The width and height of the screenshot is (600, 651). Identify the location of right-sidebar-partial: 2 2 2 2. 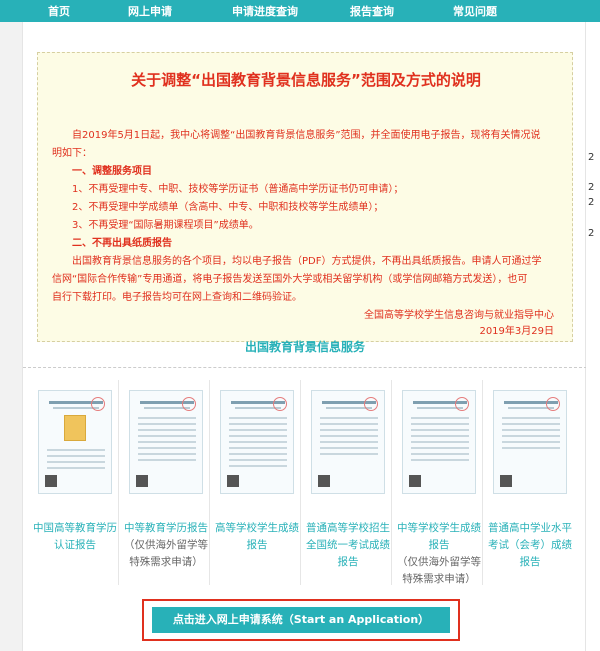
(593, 336).